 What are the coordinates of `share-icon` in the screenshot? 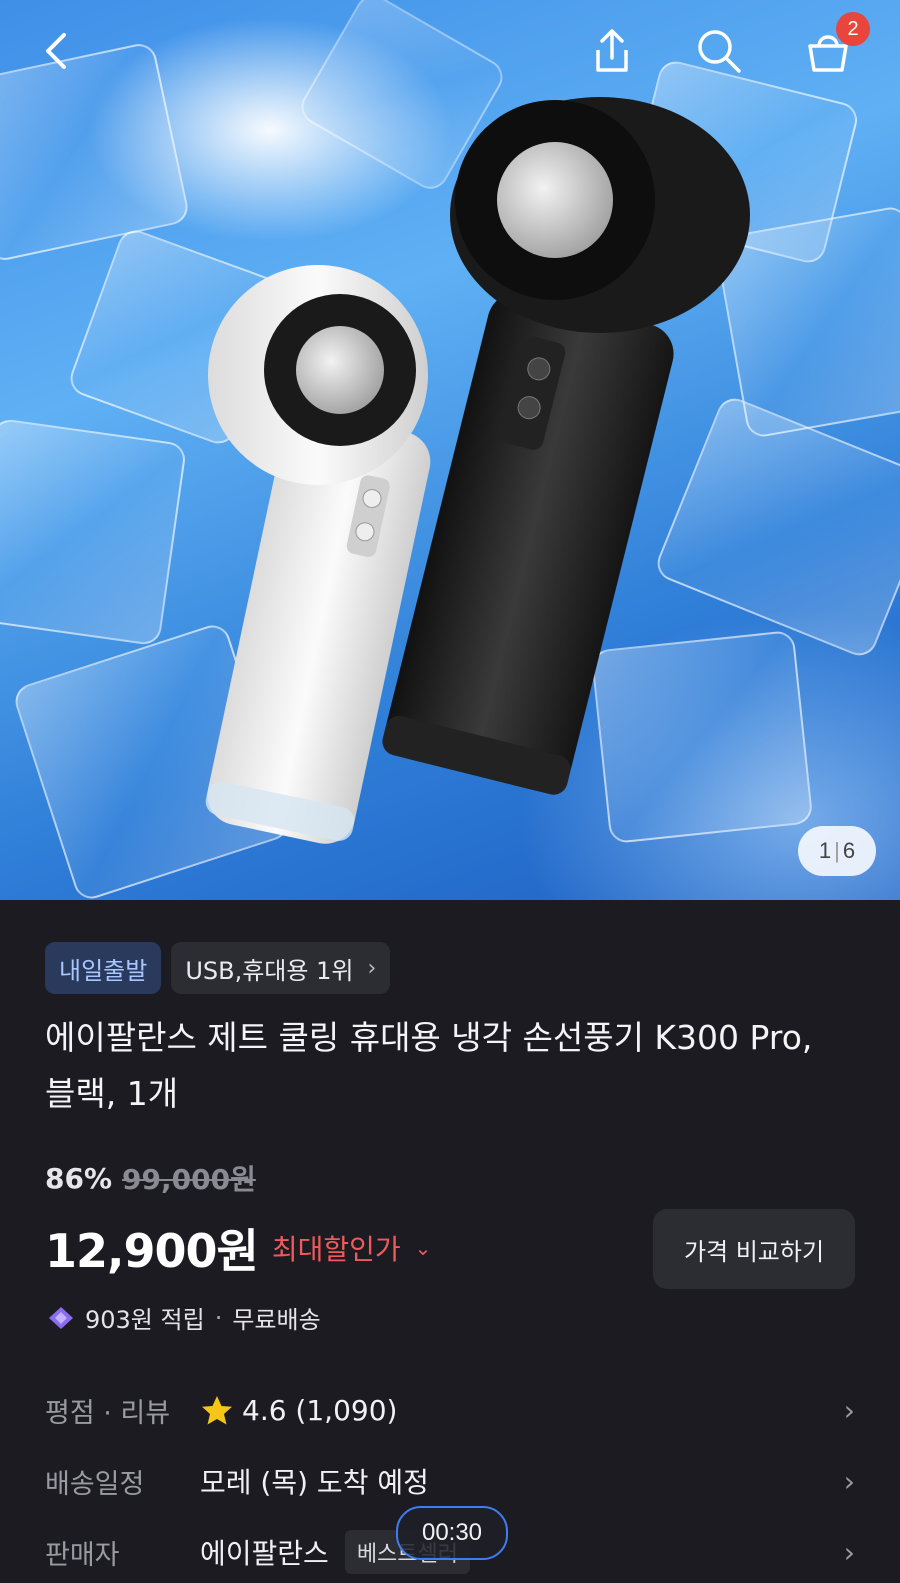 It's located at (612, 50).